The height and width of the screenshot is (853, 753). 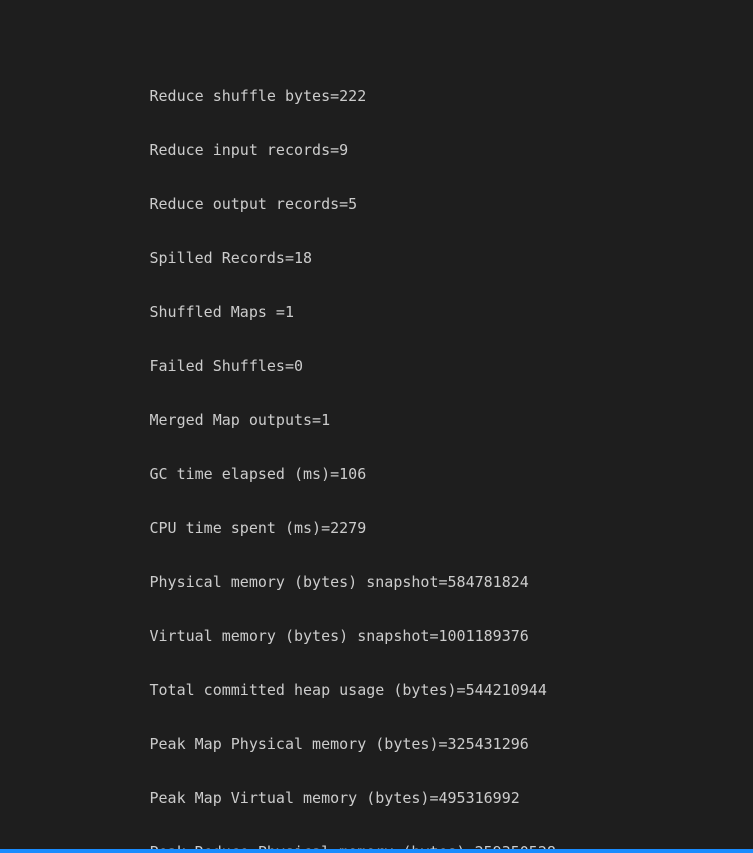 What do you see at coordinates (154, 366) in the screenshot?
I see `counter-line: Failed Shuffles=0` at bounding box center [154, 366].